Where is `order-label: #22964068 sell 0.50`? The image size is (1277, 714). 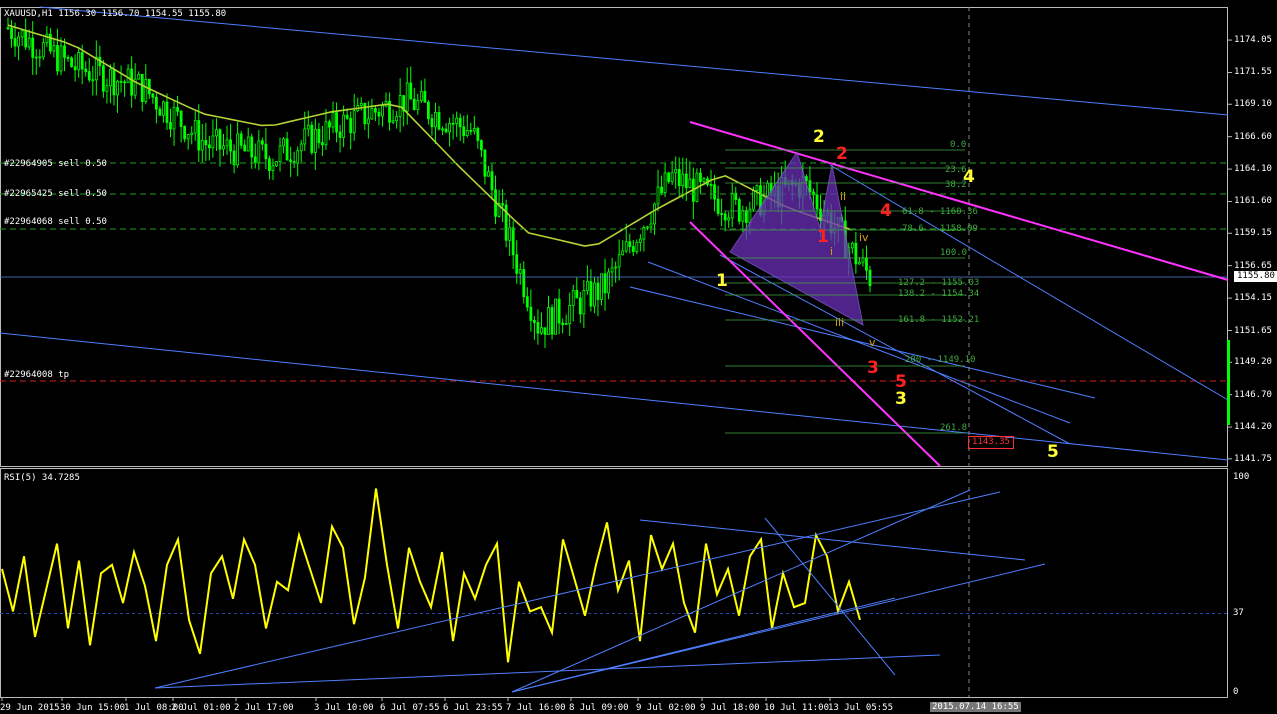
order-label: #22964068 sell 0.50 is located at coordinates (55, 222).